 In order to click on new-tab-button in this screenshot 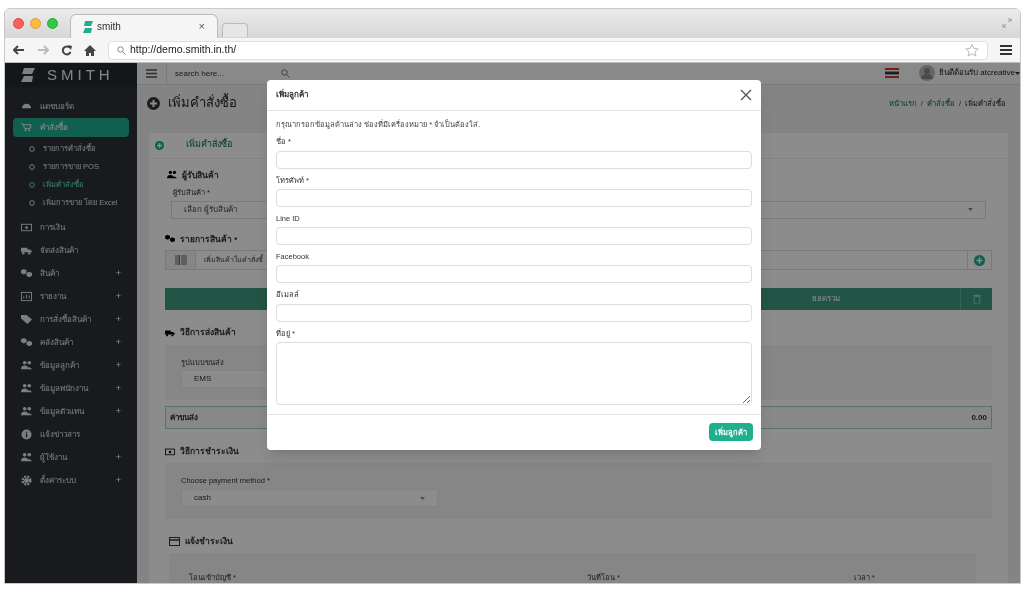, I will do `click(235, 30)`.